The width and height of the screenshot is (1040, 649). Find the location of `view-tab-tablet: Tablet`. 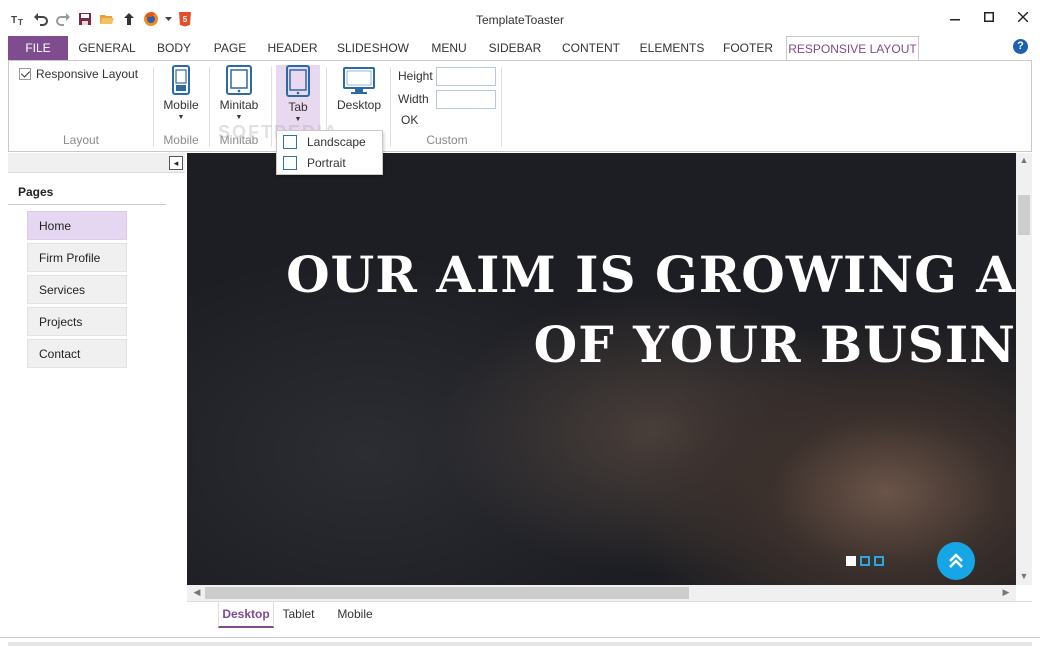

view-tab-tablet: Tablet is located at coordinates (298, 615).